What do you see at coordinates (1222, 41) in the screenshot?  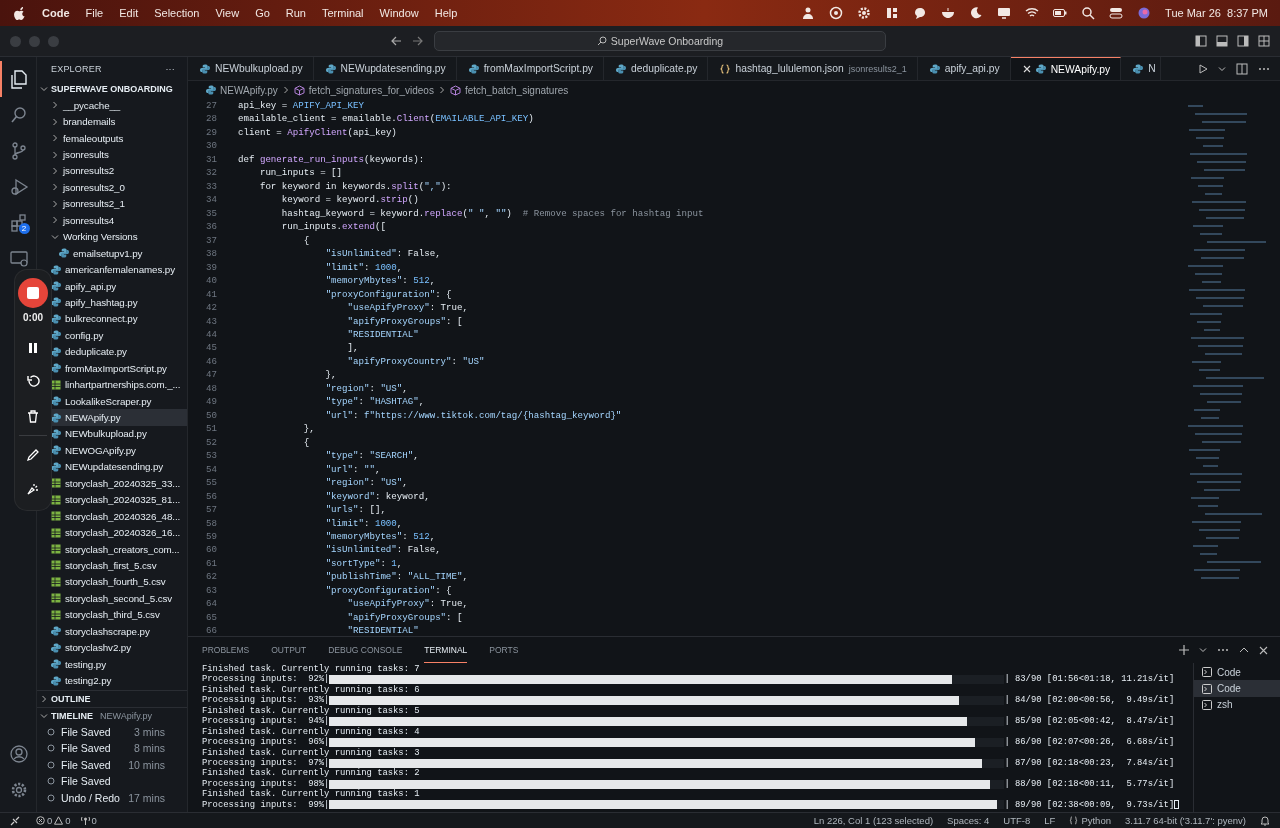 I see `panel-layout-icon` at bounding box center [1222, 41].